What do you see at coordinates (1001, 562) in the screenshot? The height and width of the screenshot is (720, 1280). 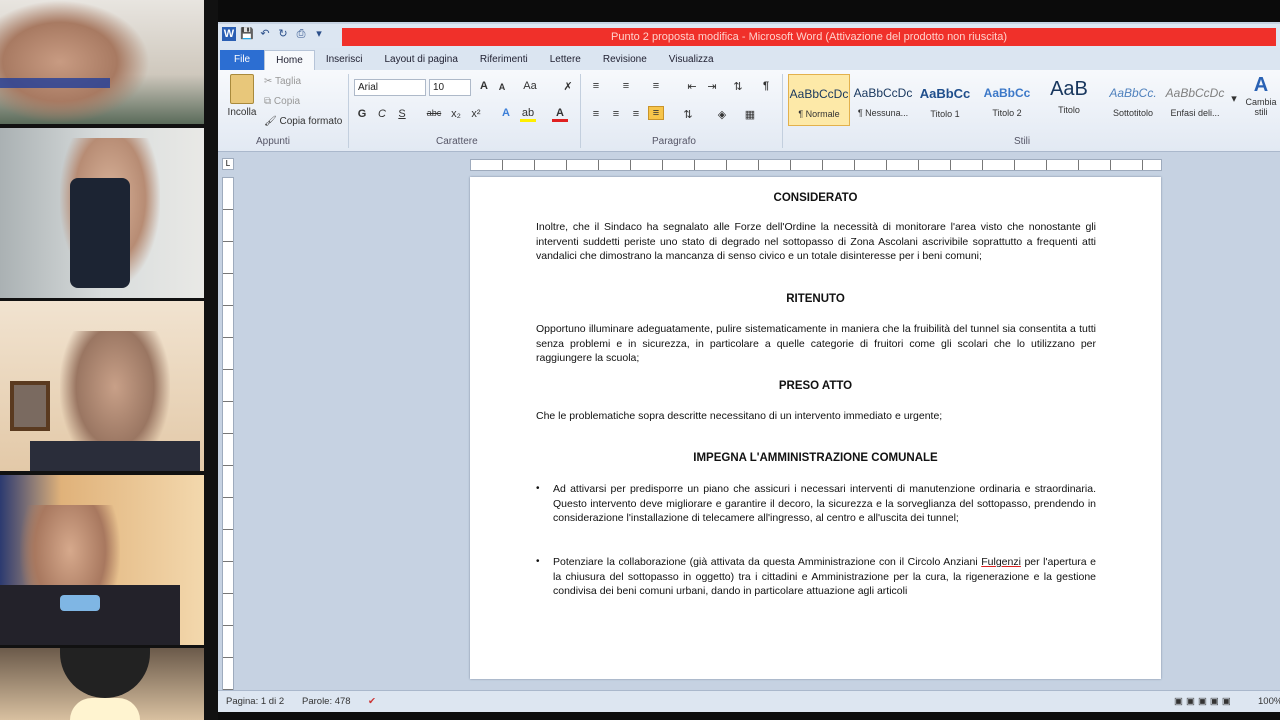 I see `misspelled-word: Fulgenzi` at bounding box center [1001, 562].